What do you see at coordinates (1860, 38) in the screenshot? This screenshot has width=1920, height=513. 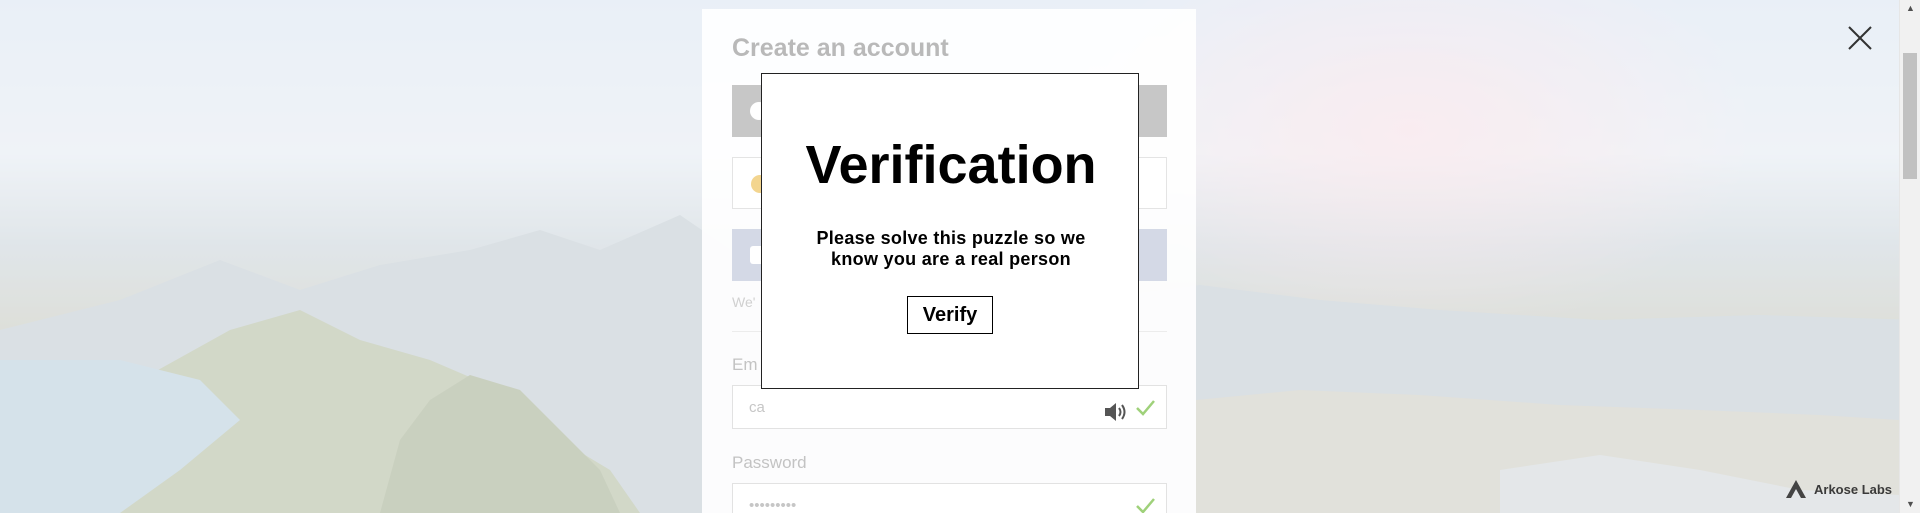 I see `close-icon` at bounding box center [1860, 38].